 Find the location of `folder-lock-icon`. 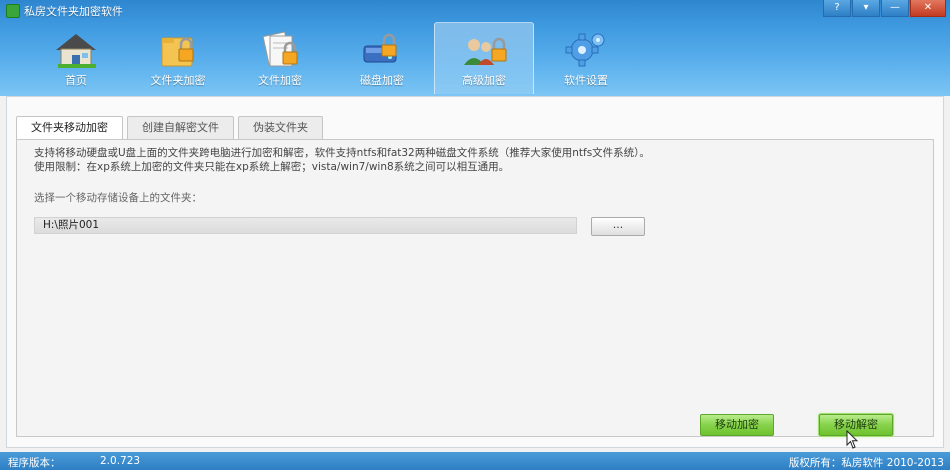

folder-lock-icon is located at coordinates (177, 52).